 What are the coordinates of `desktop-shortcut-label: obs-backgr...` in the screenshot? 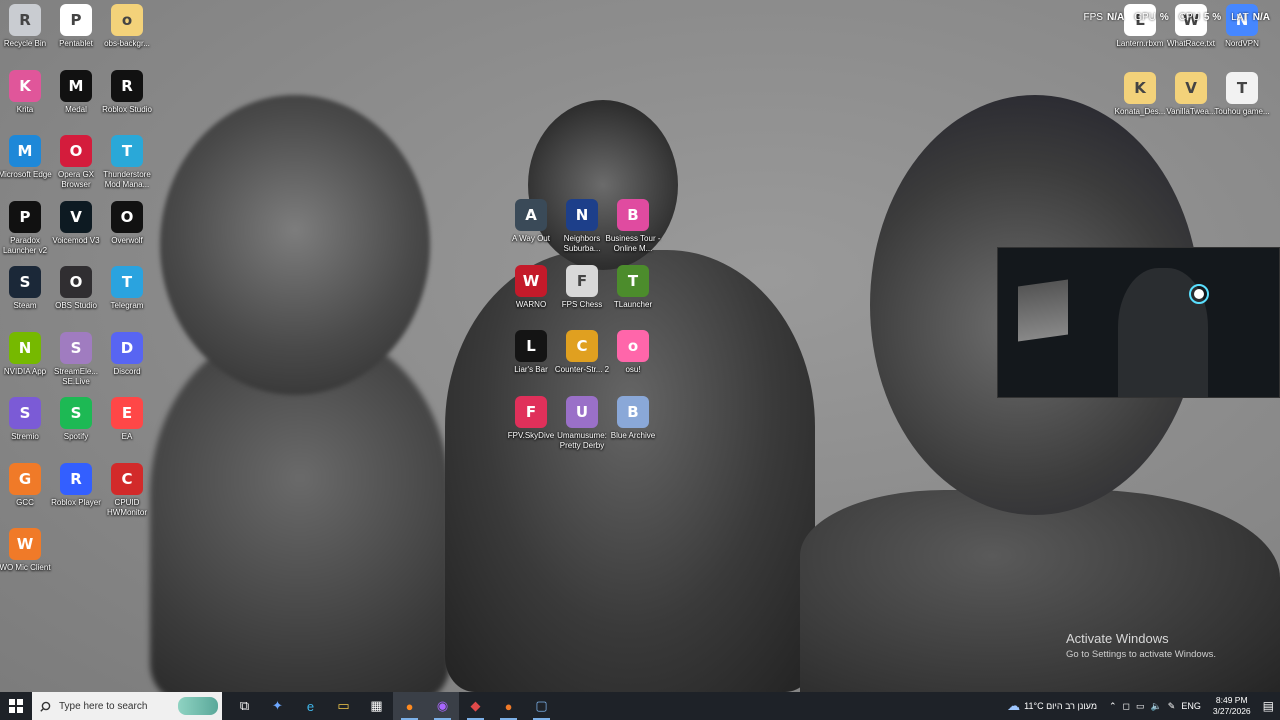 It's located at (127, 43).